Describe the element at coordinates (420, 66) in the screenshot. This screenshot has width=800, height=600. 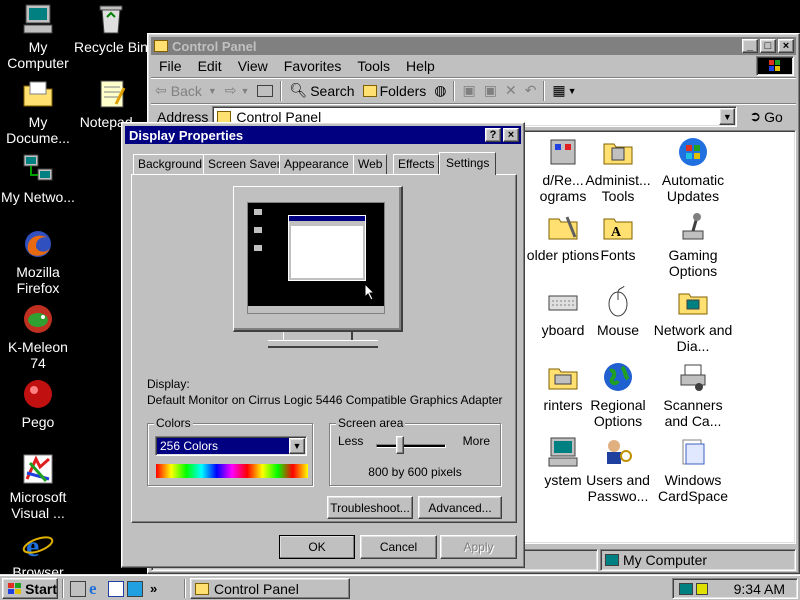
I see `menu-help: Help` at that location.